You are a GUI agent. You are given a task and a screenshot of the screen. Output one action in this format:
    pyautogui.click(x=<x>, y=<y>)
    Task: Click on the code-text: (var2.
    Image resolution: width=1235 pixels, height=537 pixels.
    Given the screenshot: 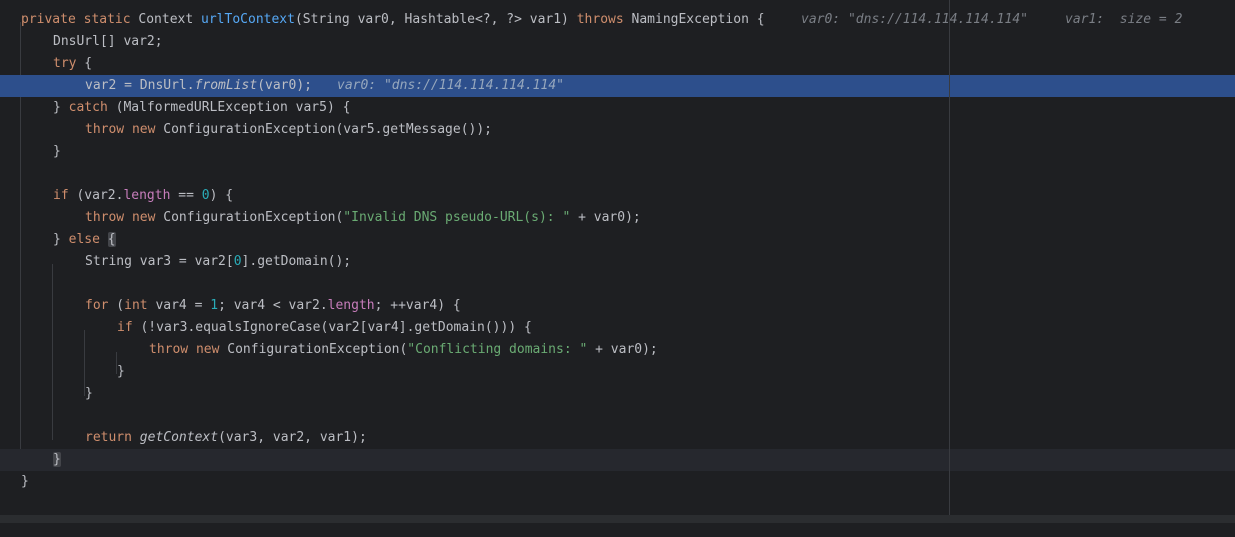 What is the action you would take?
    pyautogui.click(x=96, y=195)
    